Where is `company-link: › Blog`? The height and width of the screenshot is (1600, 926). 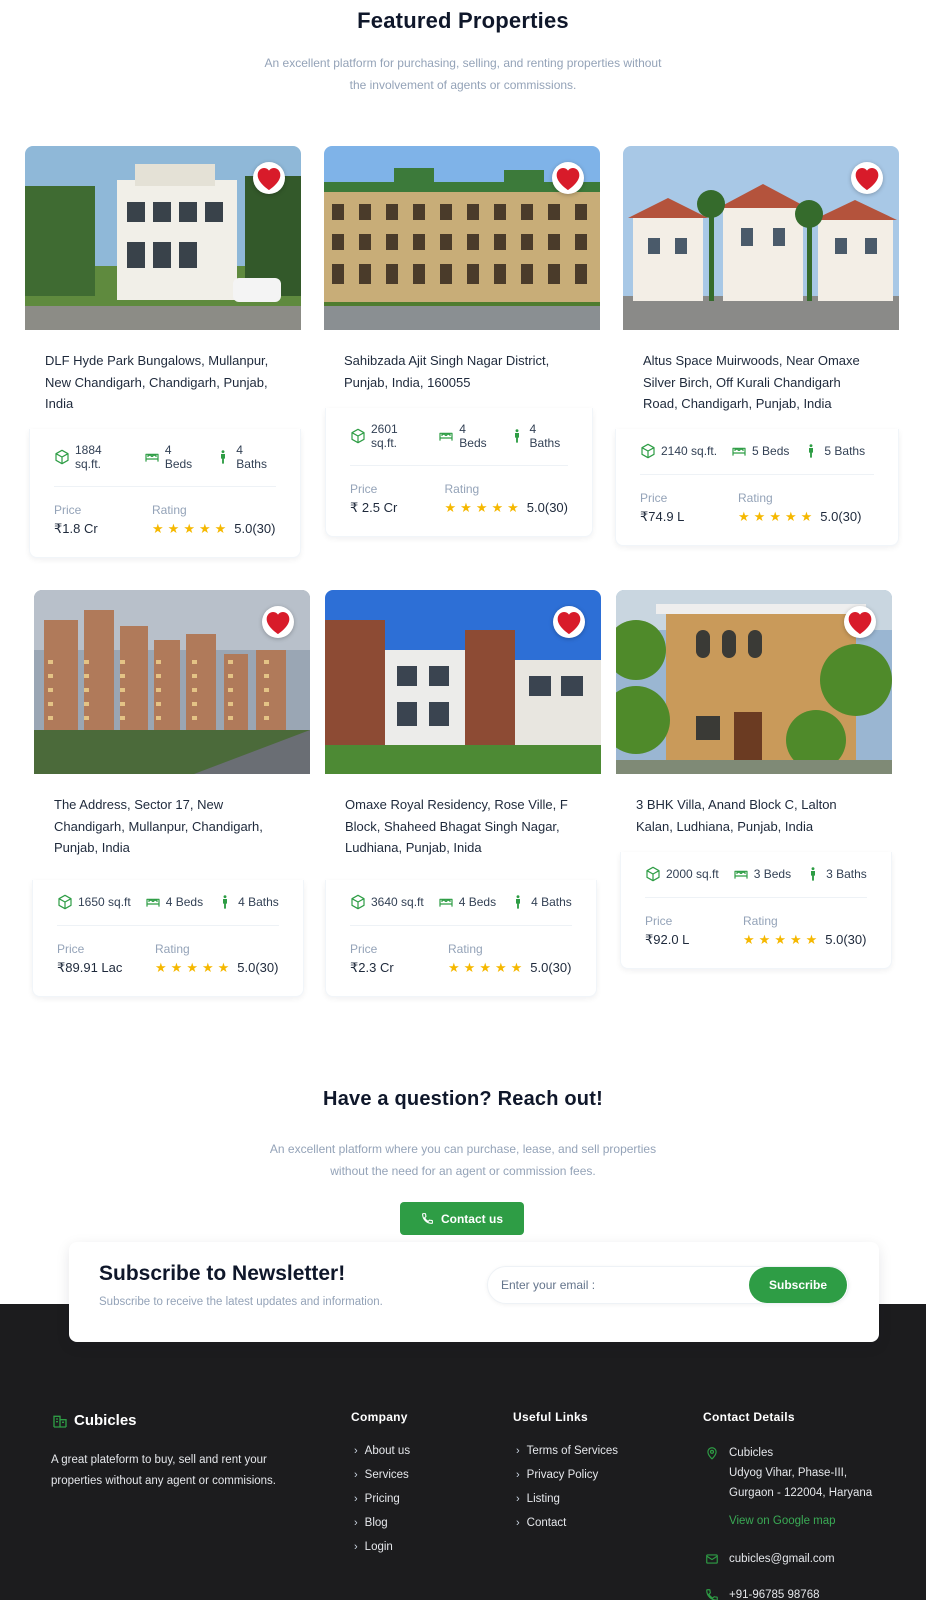
company-link: › Blog is located at coordinates (382, 1523).